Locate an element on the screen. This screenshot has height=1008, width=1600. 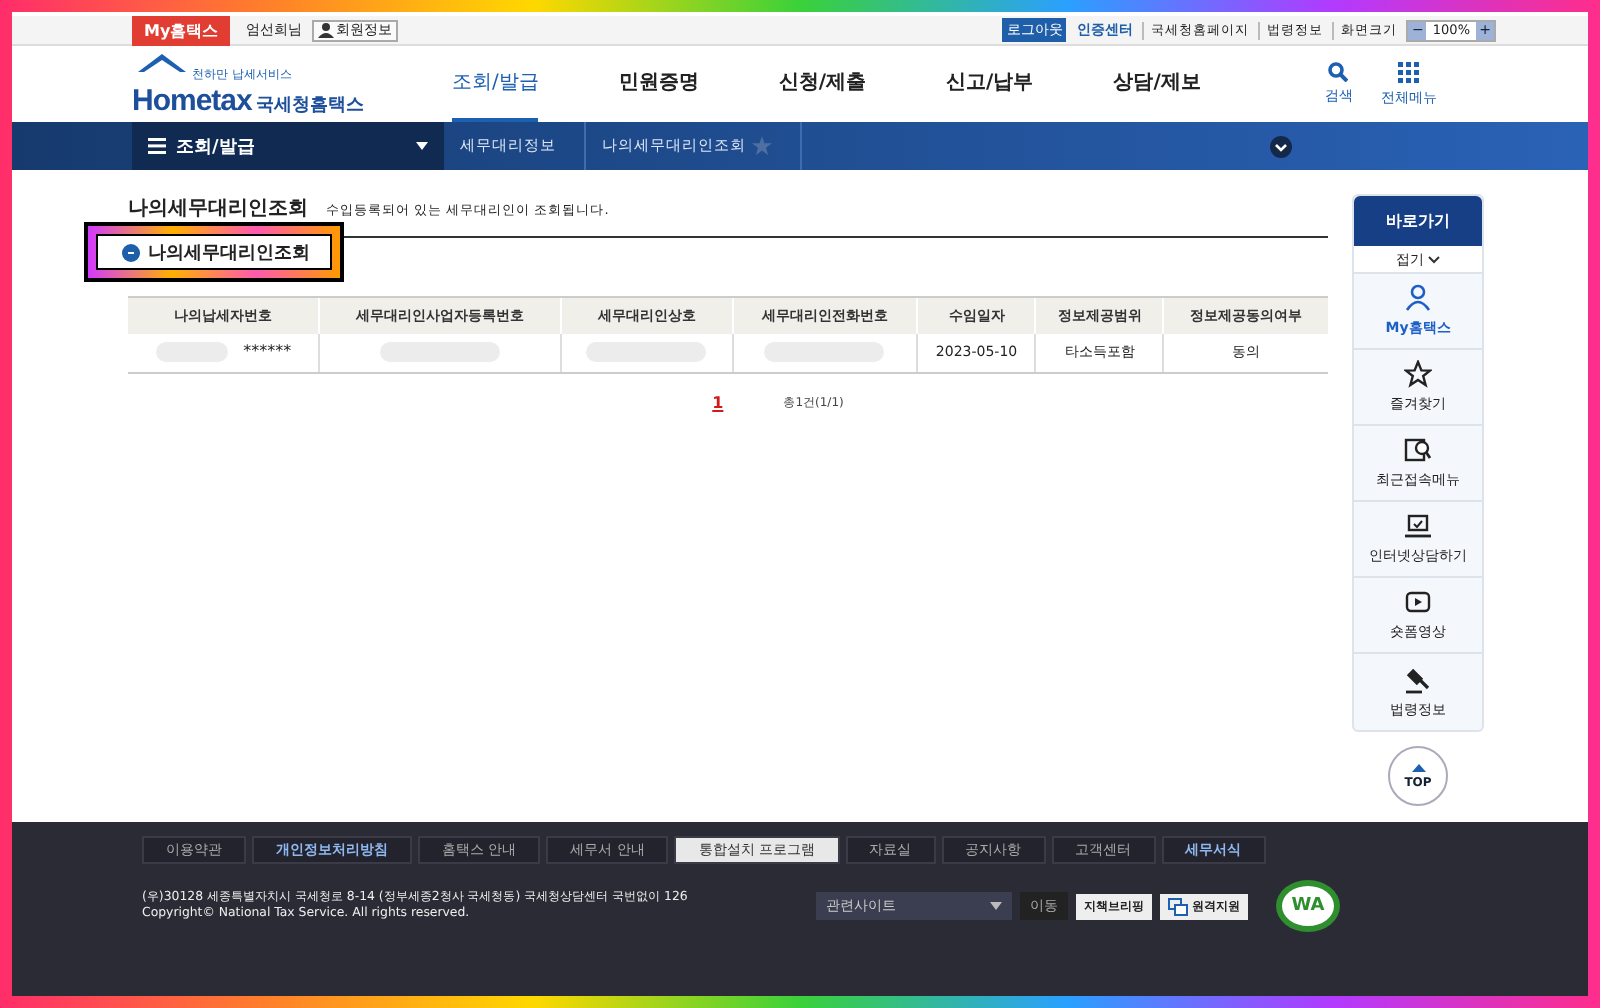
my-hometax-button: My홈택스 is located at coordinates (181, 30).